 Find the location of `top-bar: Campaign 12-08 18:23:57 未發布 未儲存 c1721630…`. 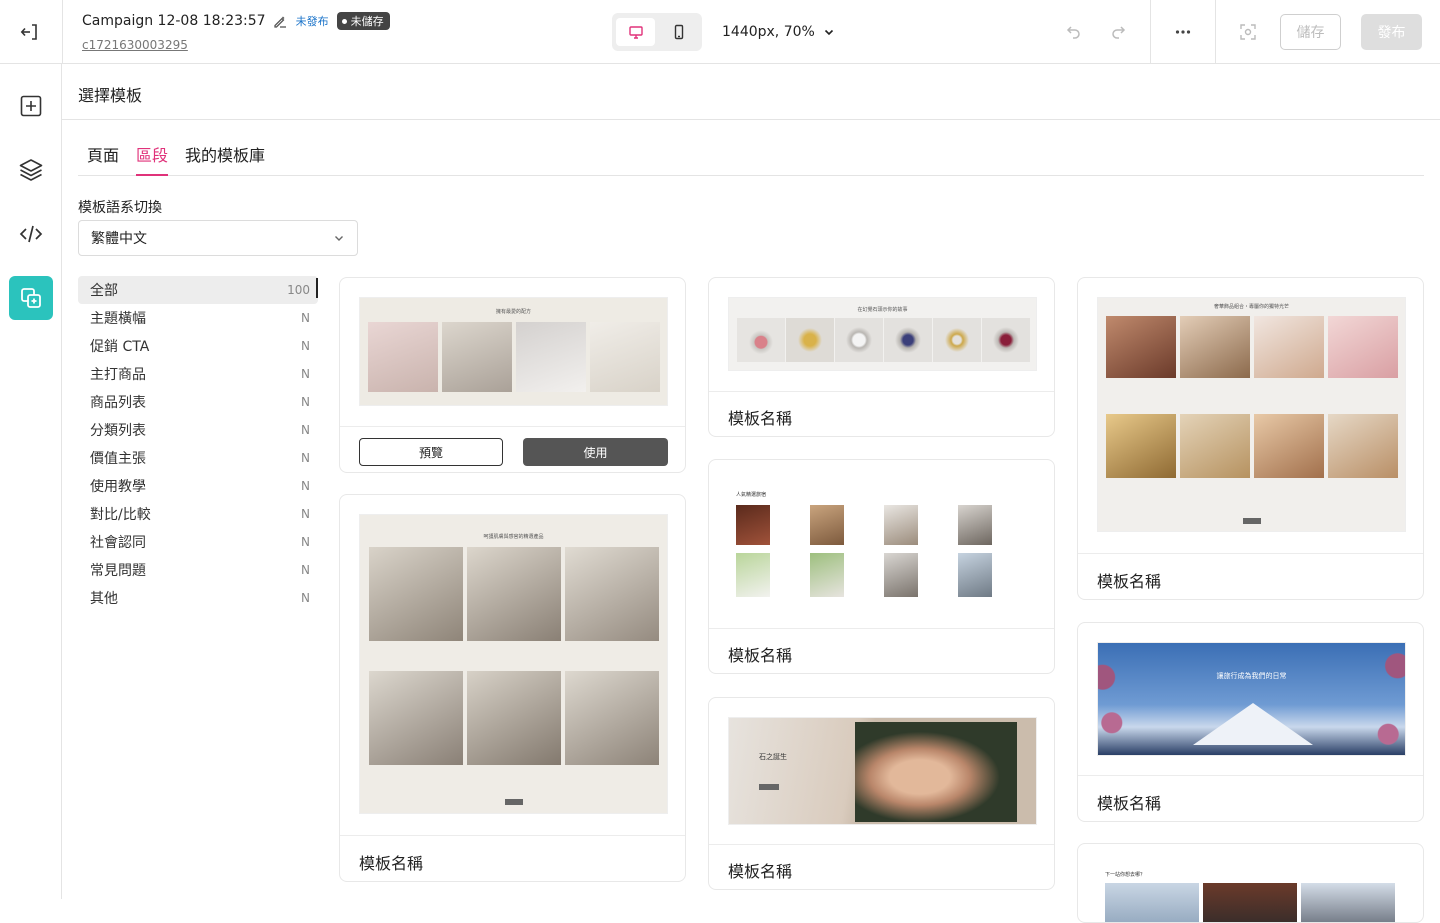

top-bar: Campaign 12-08 18:23:57 未發布 未儲存 c1721630… is located at coordinates (720, 32).